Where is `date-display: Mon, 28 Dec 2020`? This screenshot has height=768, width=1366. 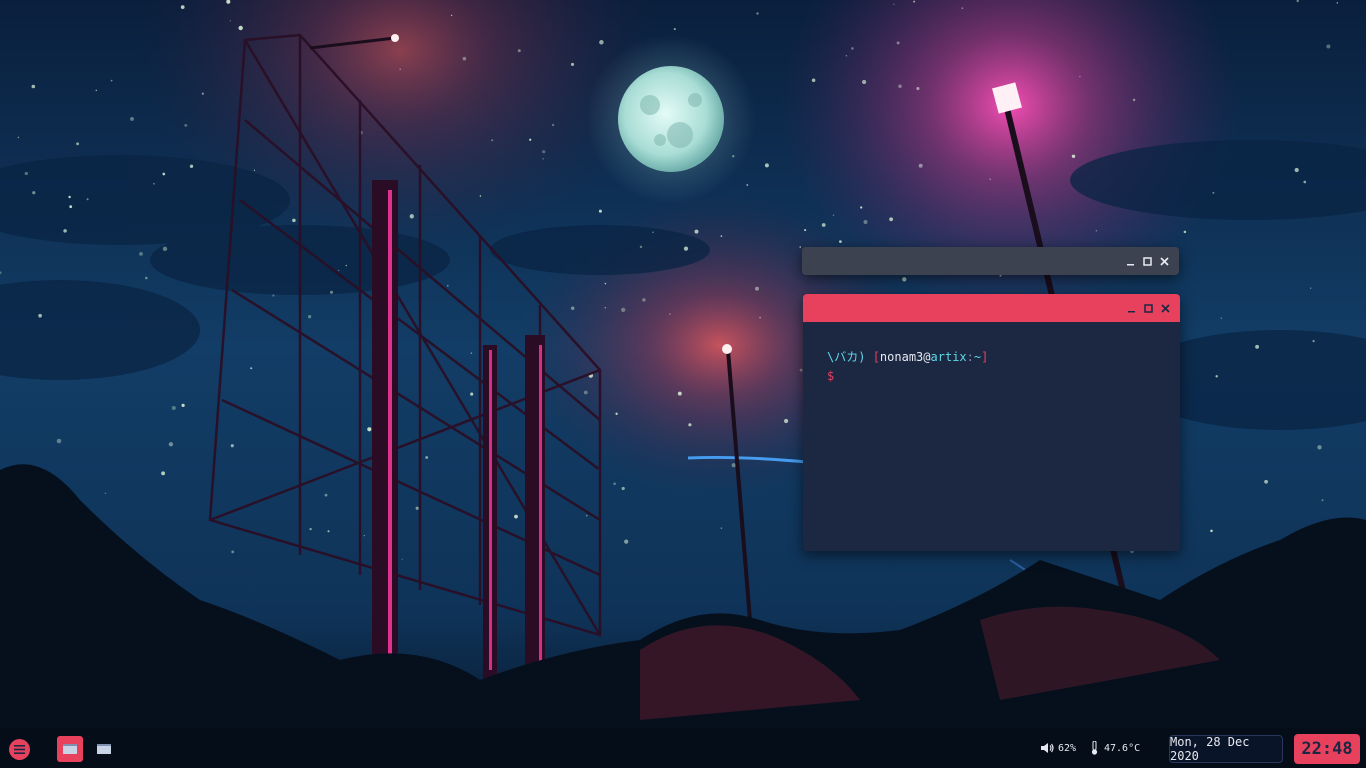 date-display: Mon, 28 Dec 2020 is located at coordinates (1226, 749).